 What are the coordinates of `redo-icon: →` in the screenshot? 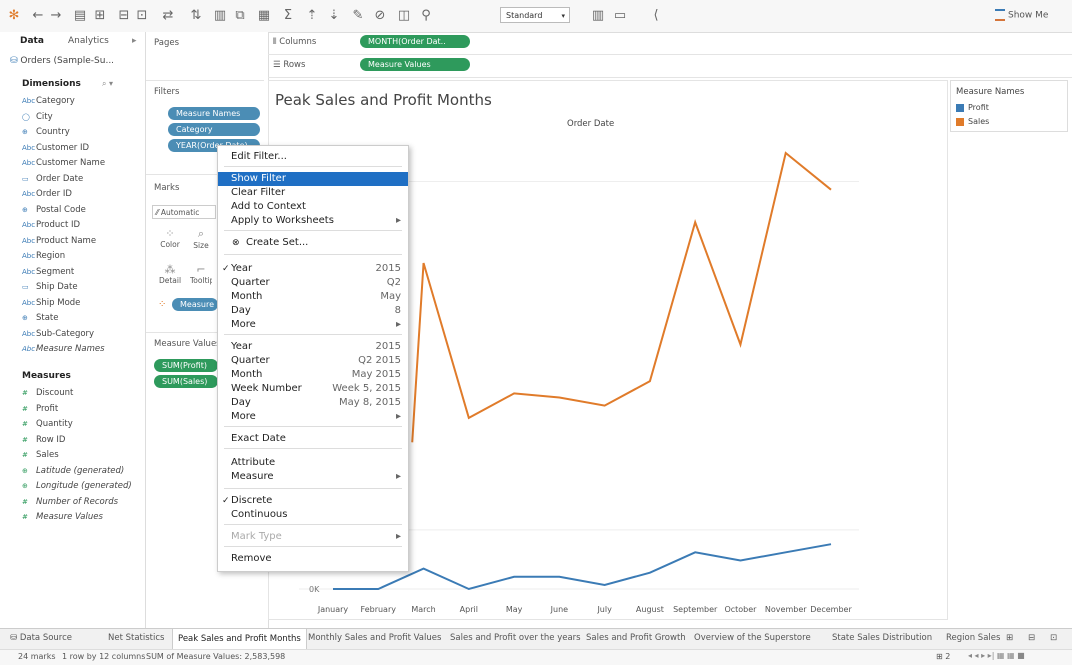 It's located at (56, 16).